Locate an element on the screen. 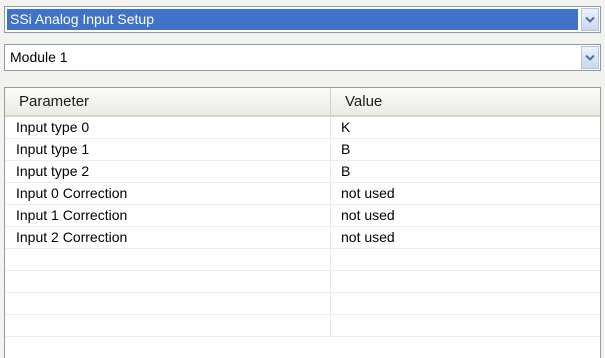 This screenshot has width=605, height=358. table-row: Input type 2B is located at coordinates (302, 172).